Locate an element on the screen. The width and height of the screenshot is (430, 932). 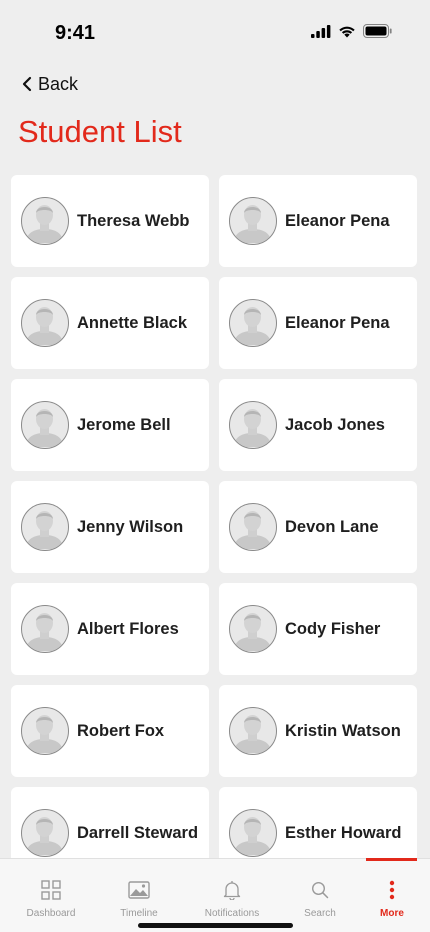
status-time: 9:41 is located at coordinates (75, 33).